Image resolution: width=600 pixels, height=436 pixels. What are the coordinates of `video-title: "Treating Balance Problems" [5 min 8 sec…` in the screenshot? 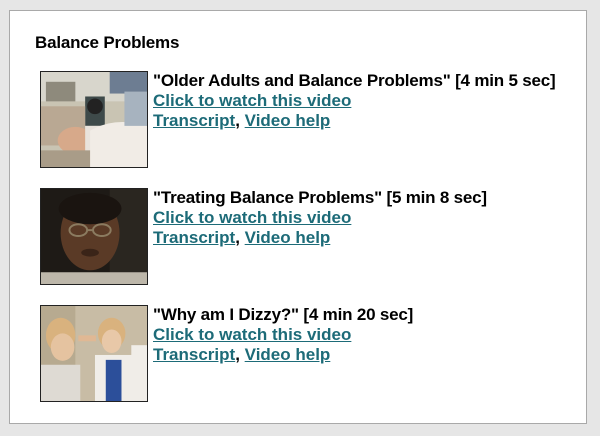 It's located at (320, 197).